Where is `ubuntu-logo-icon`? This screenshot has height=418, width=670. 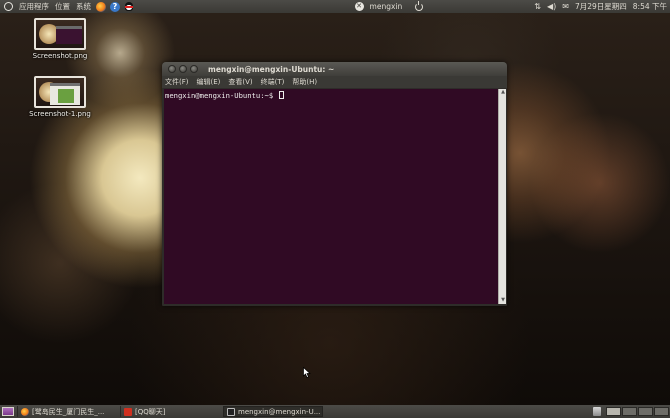 ubuntu-logo-icon is located at coordinates (8, 6).